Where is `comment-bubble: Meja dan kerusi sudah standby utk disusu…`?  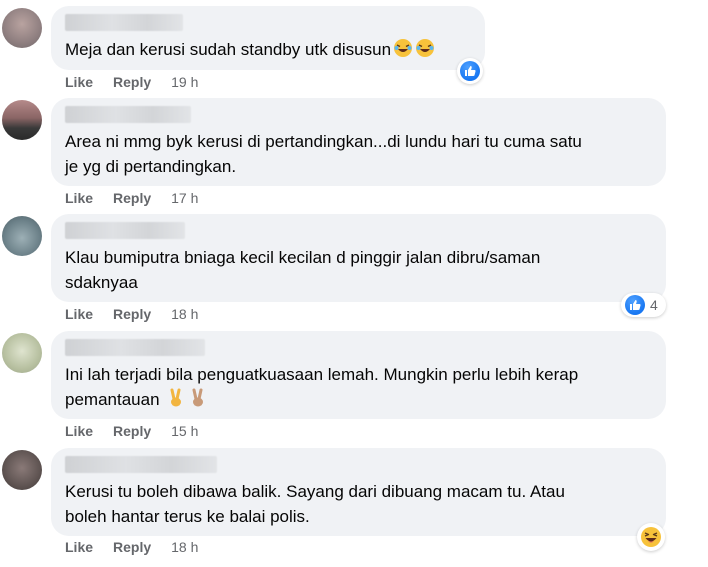 comment-bubble: Meja dan kerusi sudah standby utk disusu… is located at coordinates (268, 38).